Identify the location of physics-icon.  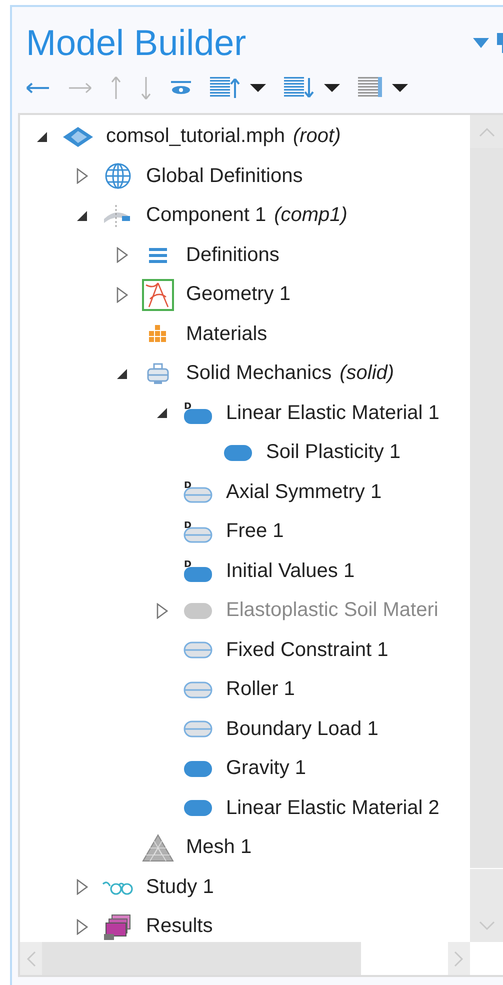
(158, 373).